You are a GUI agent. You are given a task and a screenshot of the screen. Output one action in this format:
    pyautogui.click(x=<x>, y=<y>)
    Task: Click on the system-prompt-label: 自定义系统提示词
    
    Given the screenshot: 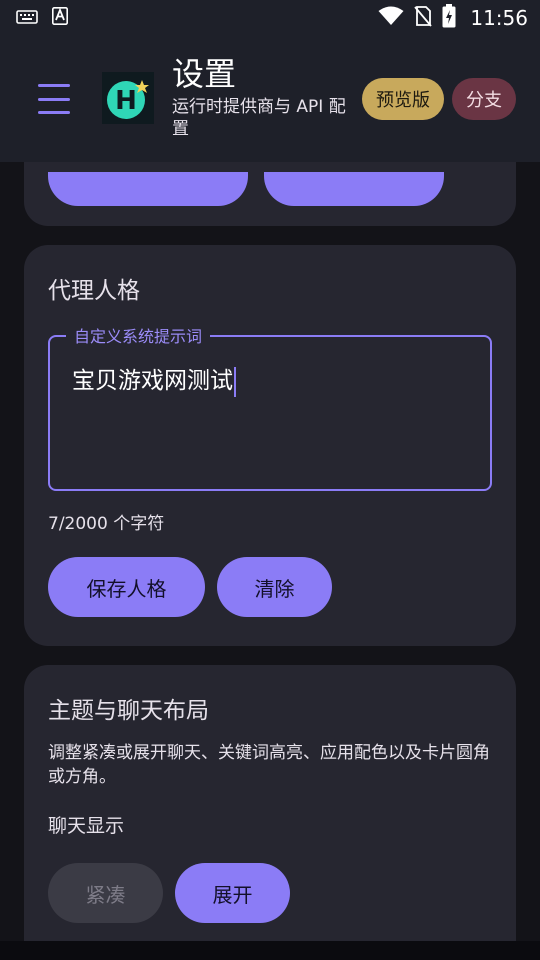 What is the action you would take?
    pyautogui.click(x=138, y=335)
    